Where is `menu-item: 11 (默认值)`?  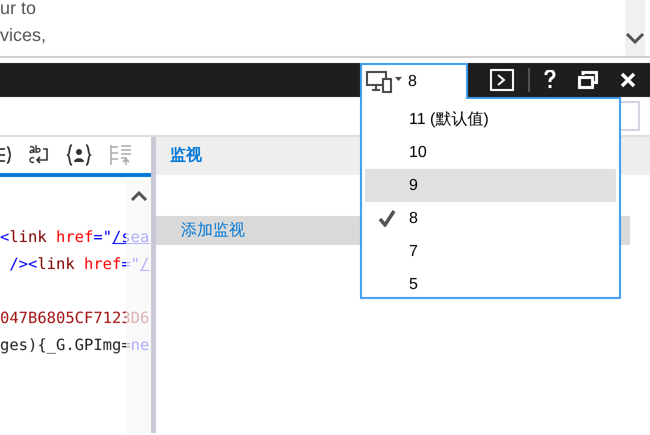 menu-item: 11 (默认值) is located at coordinates (490, 119).